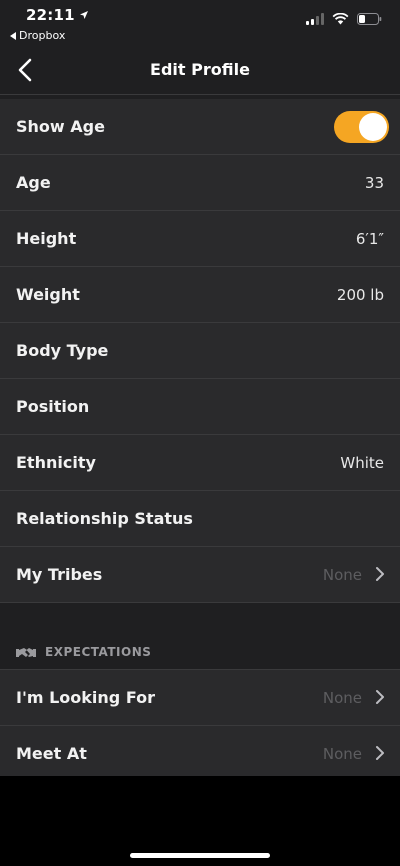 This screenshot has width=400, height=866. I want to click on back-triangle-icon, so click(13, 35).